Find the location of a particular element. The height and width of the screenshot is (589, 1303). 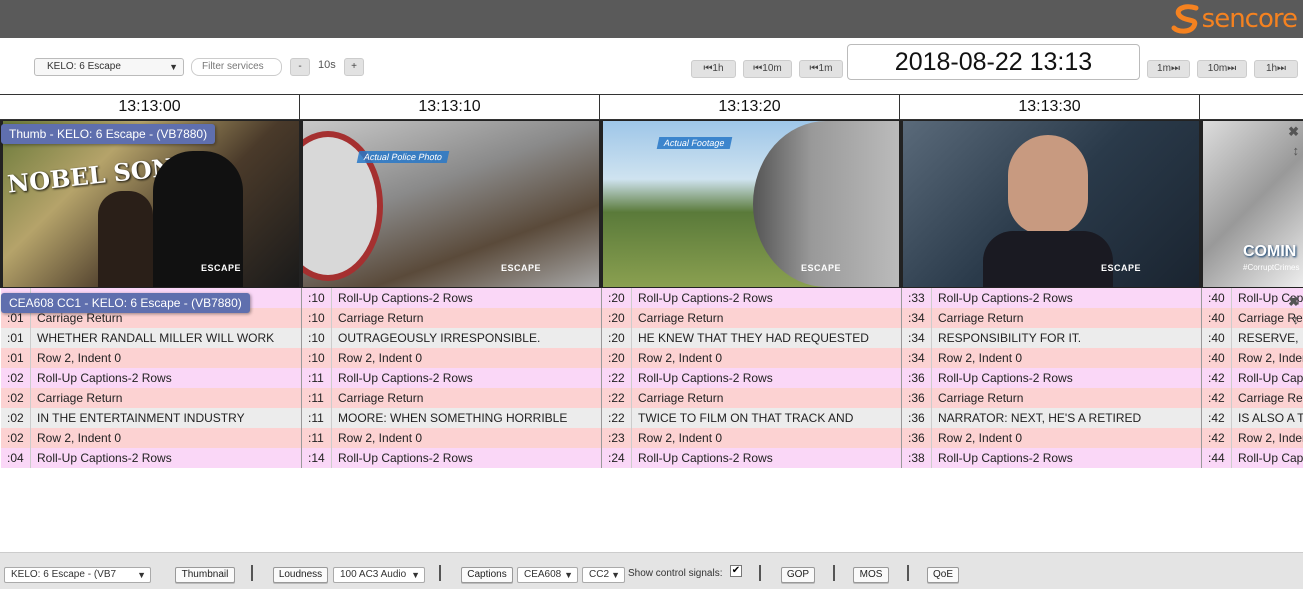

caption-row: :42 IS ALSO A T is located at coordinates (1252, 418).